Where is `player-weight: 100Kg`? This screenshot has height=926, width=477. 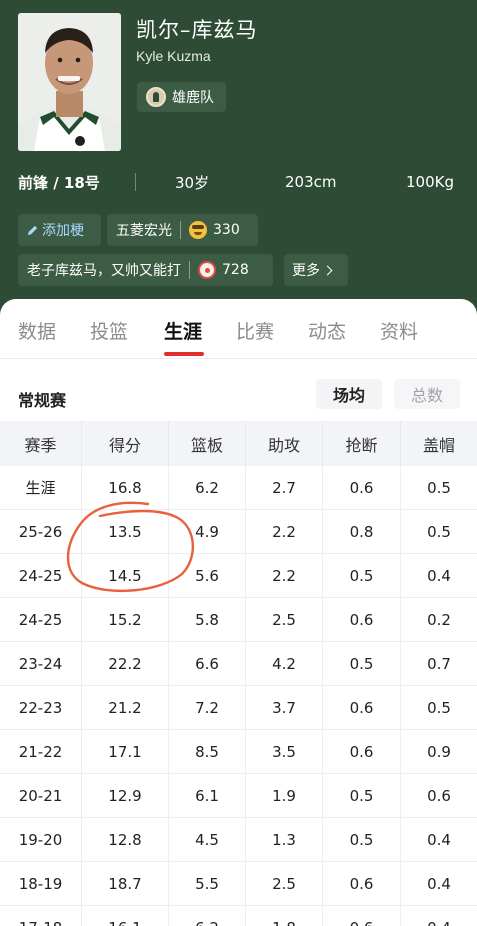
player-weight: 100Kg is located at coordinates (430, 182).